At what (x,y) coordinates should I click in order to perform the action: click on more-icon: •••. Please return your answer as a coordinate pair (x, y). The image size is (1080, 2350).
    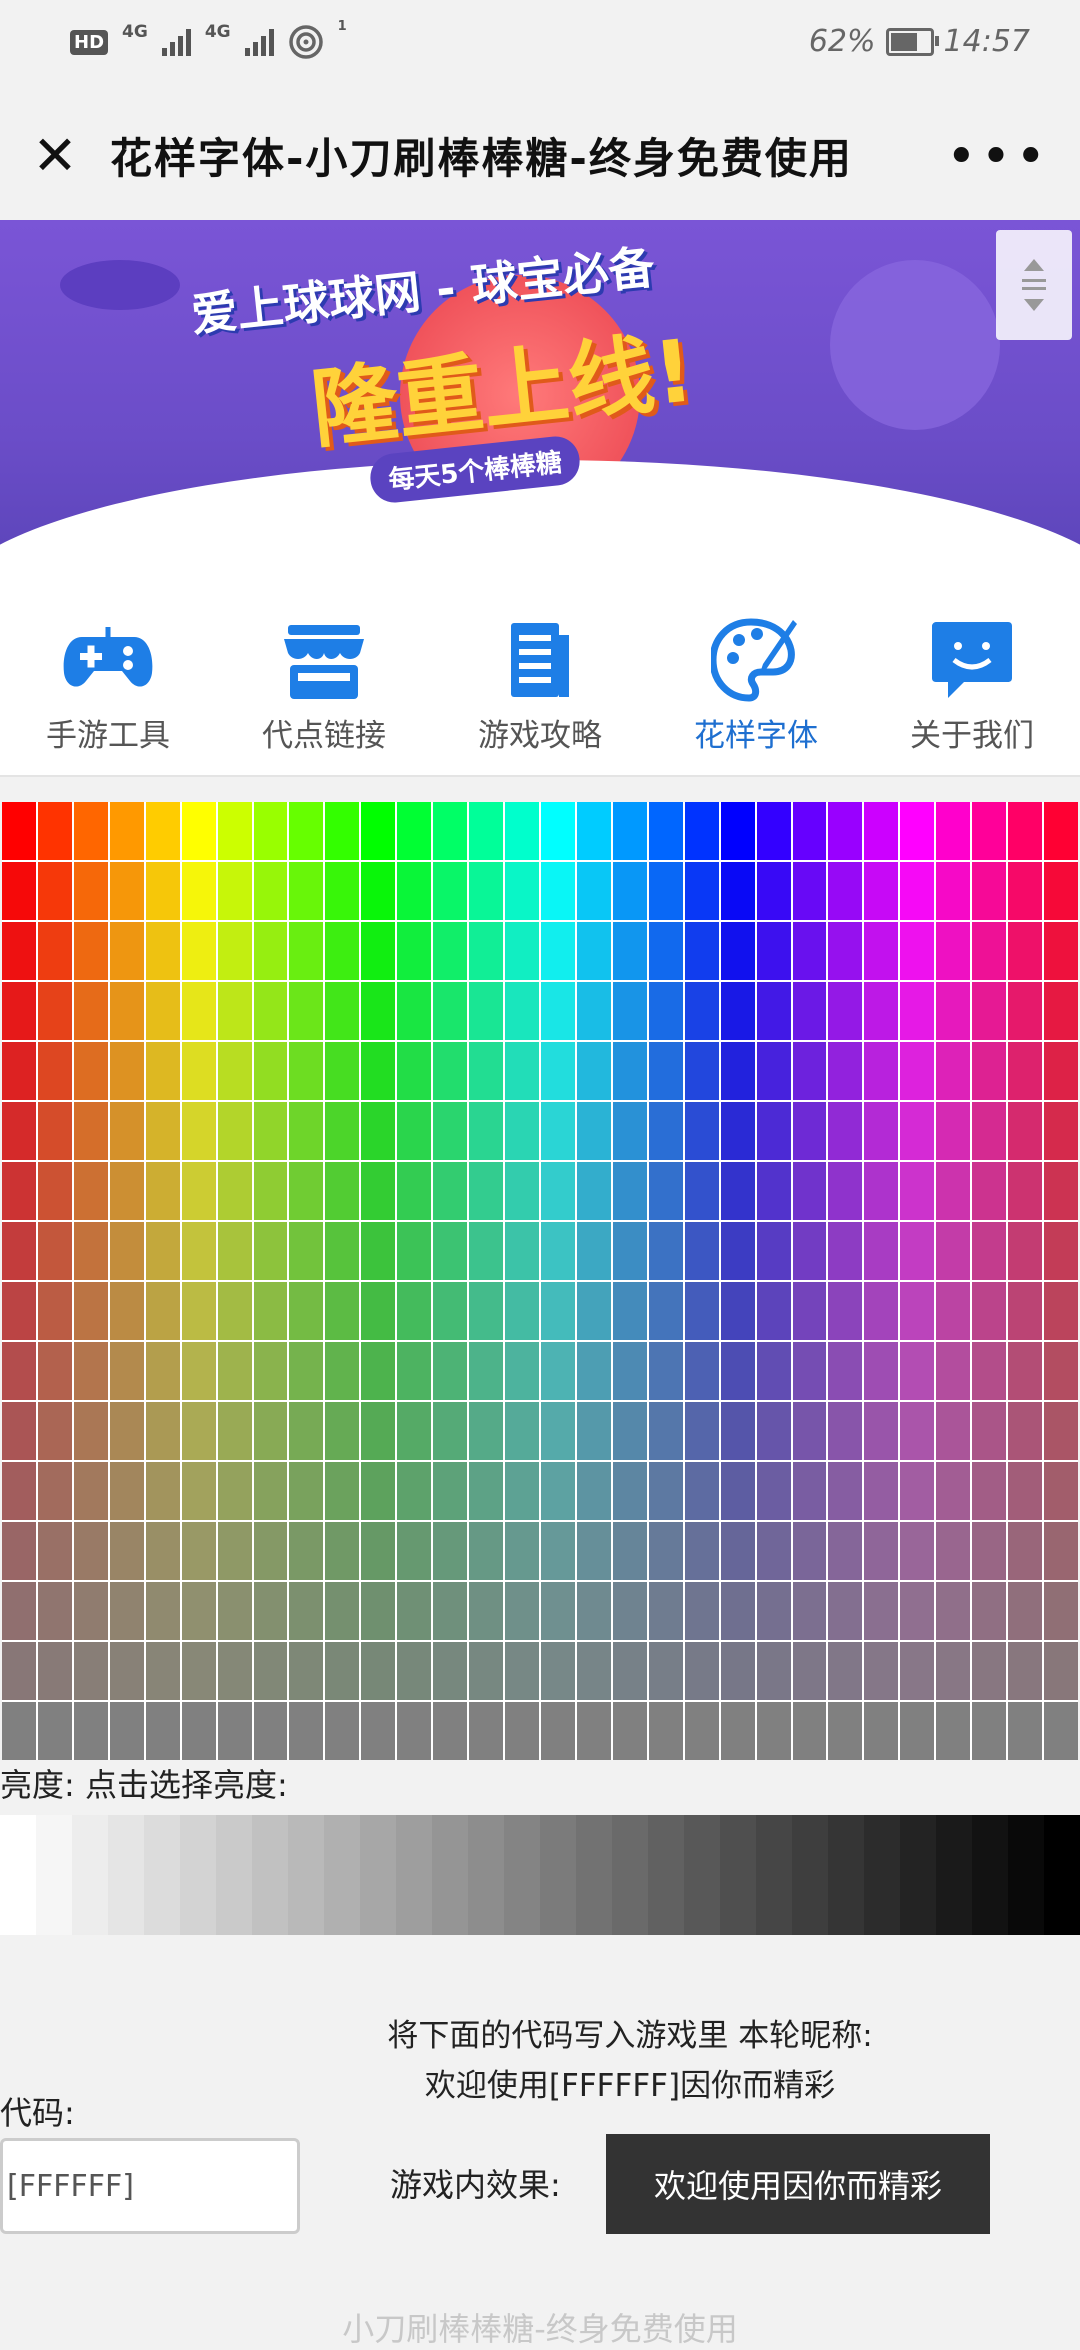
    Looking at the image, I should click on (998, 157).